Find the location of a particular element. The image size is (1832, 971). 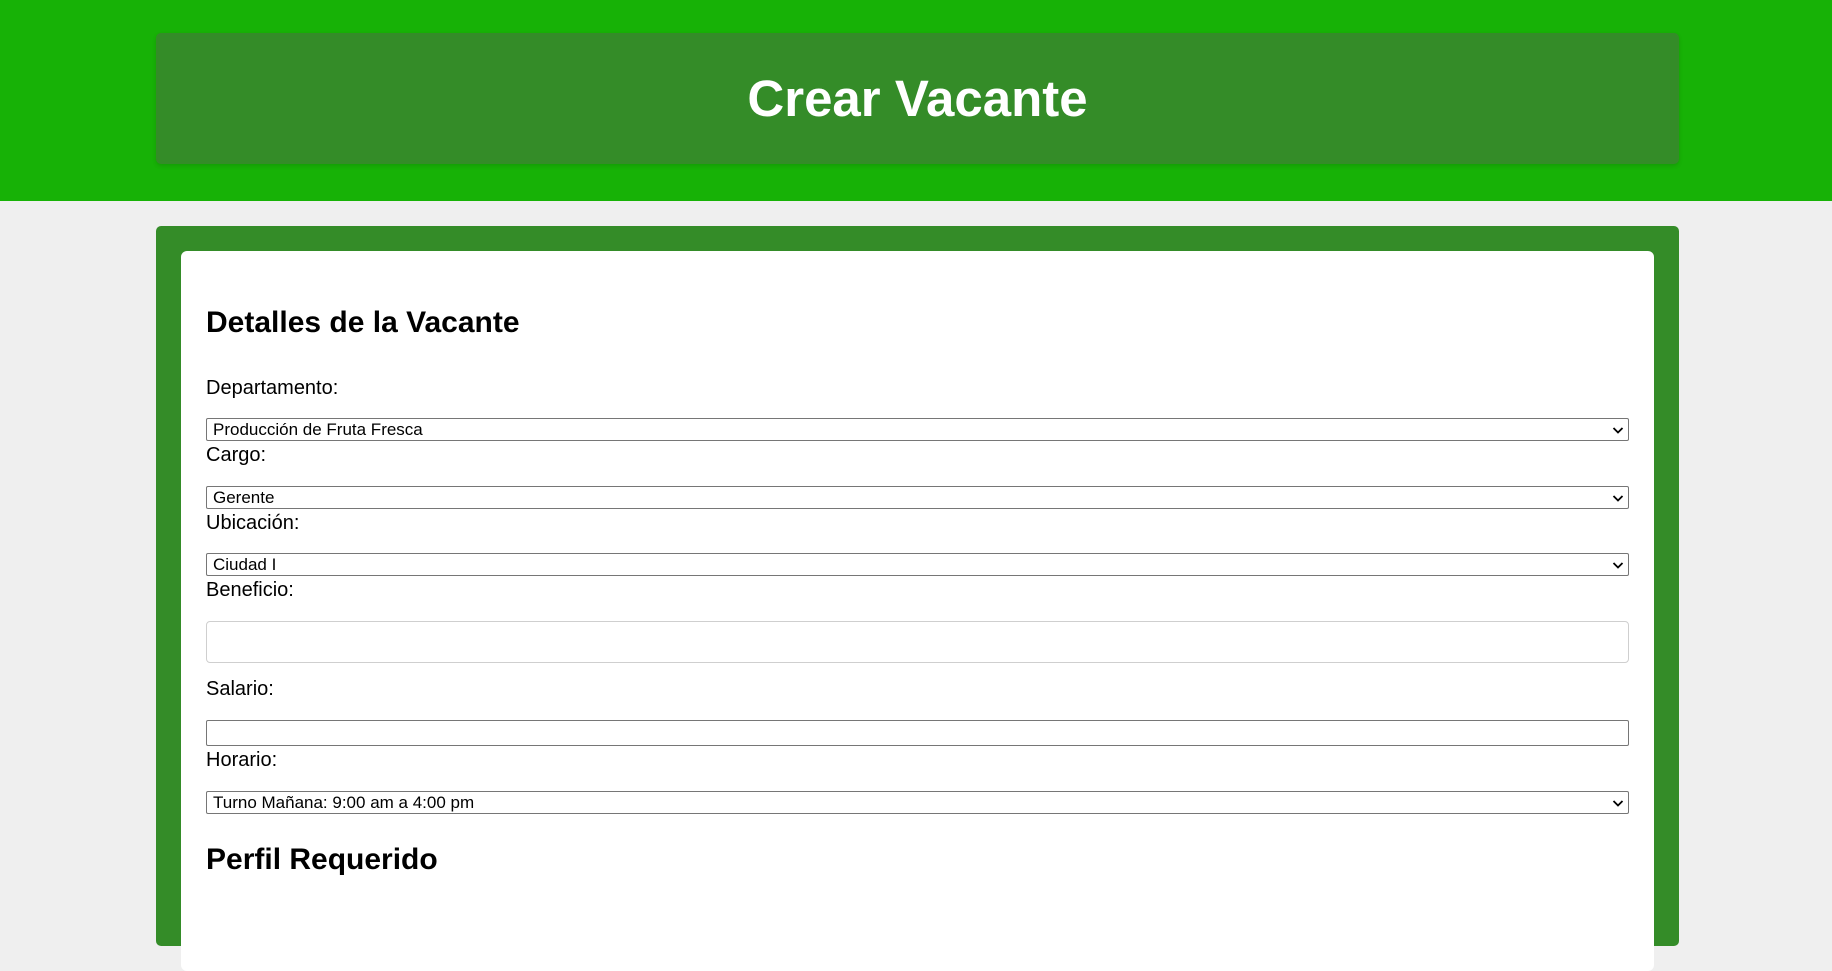

departamento-select: Producción de Fruta Fresca is located at coordinates (917, 429).